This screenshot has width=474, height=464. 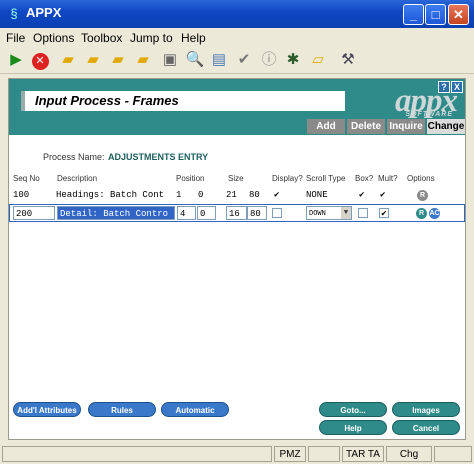 What do you see at coordinates (318, 60) in the screenshot?
I see `folder-open-icon: ▱` at bounding box center [318, 60].